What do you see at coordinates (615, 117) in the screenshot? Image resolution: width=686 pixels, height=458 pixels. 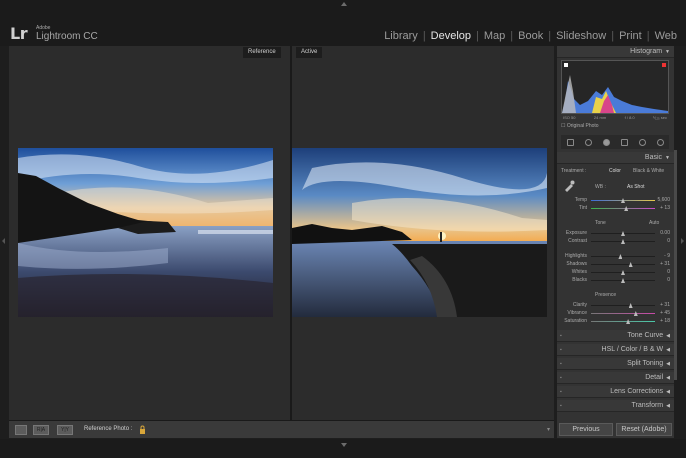 I see `histogram-info: ISO 50 24 mm f / 8.0 ¹⁄₁₂₅ sec` at bounding box center [615, 117].